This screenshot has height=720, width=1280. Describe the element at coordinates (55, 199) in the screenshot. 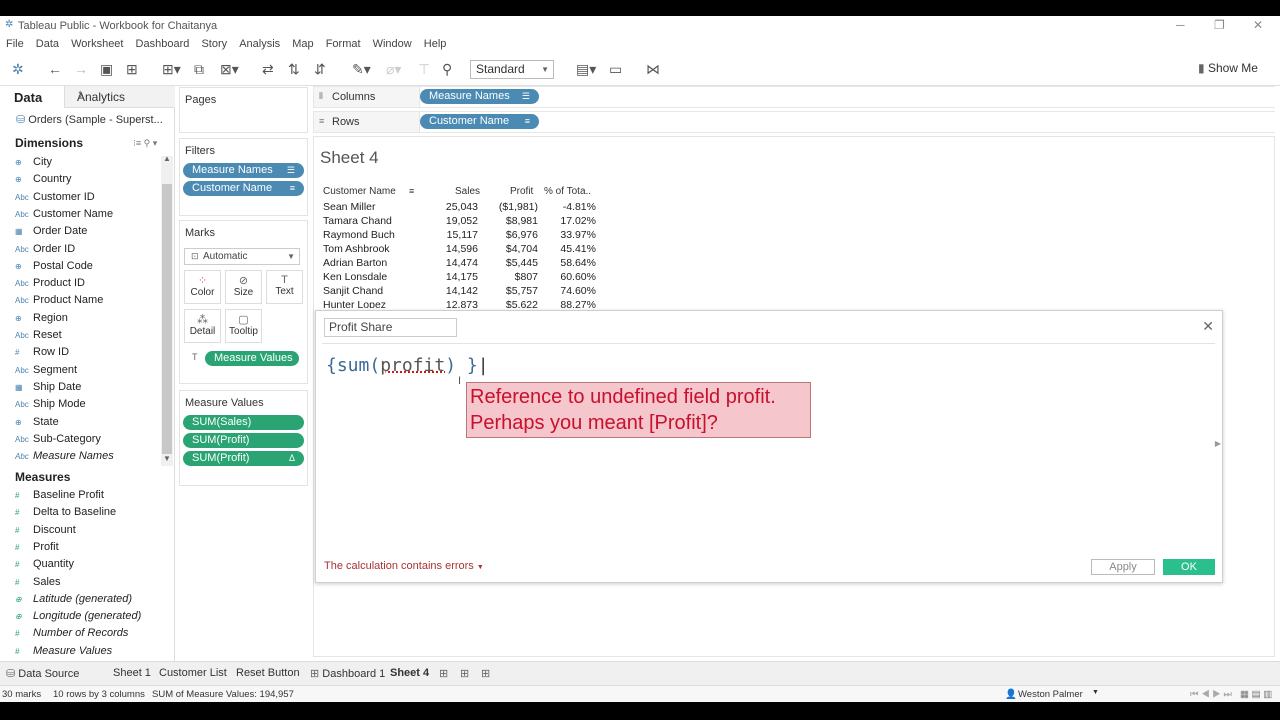

I see `dimension-field-customer-id: Abc Customer ID` at that location.